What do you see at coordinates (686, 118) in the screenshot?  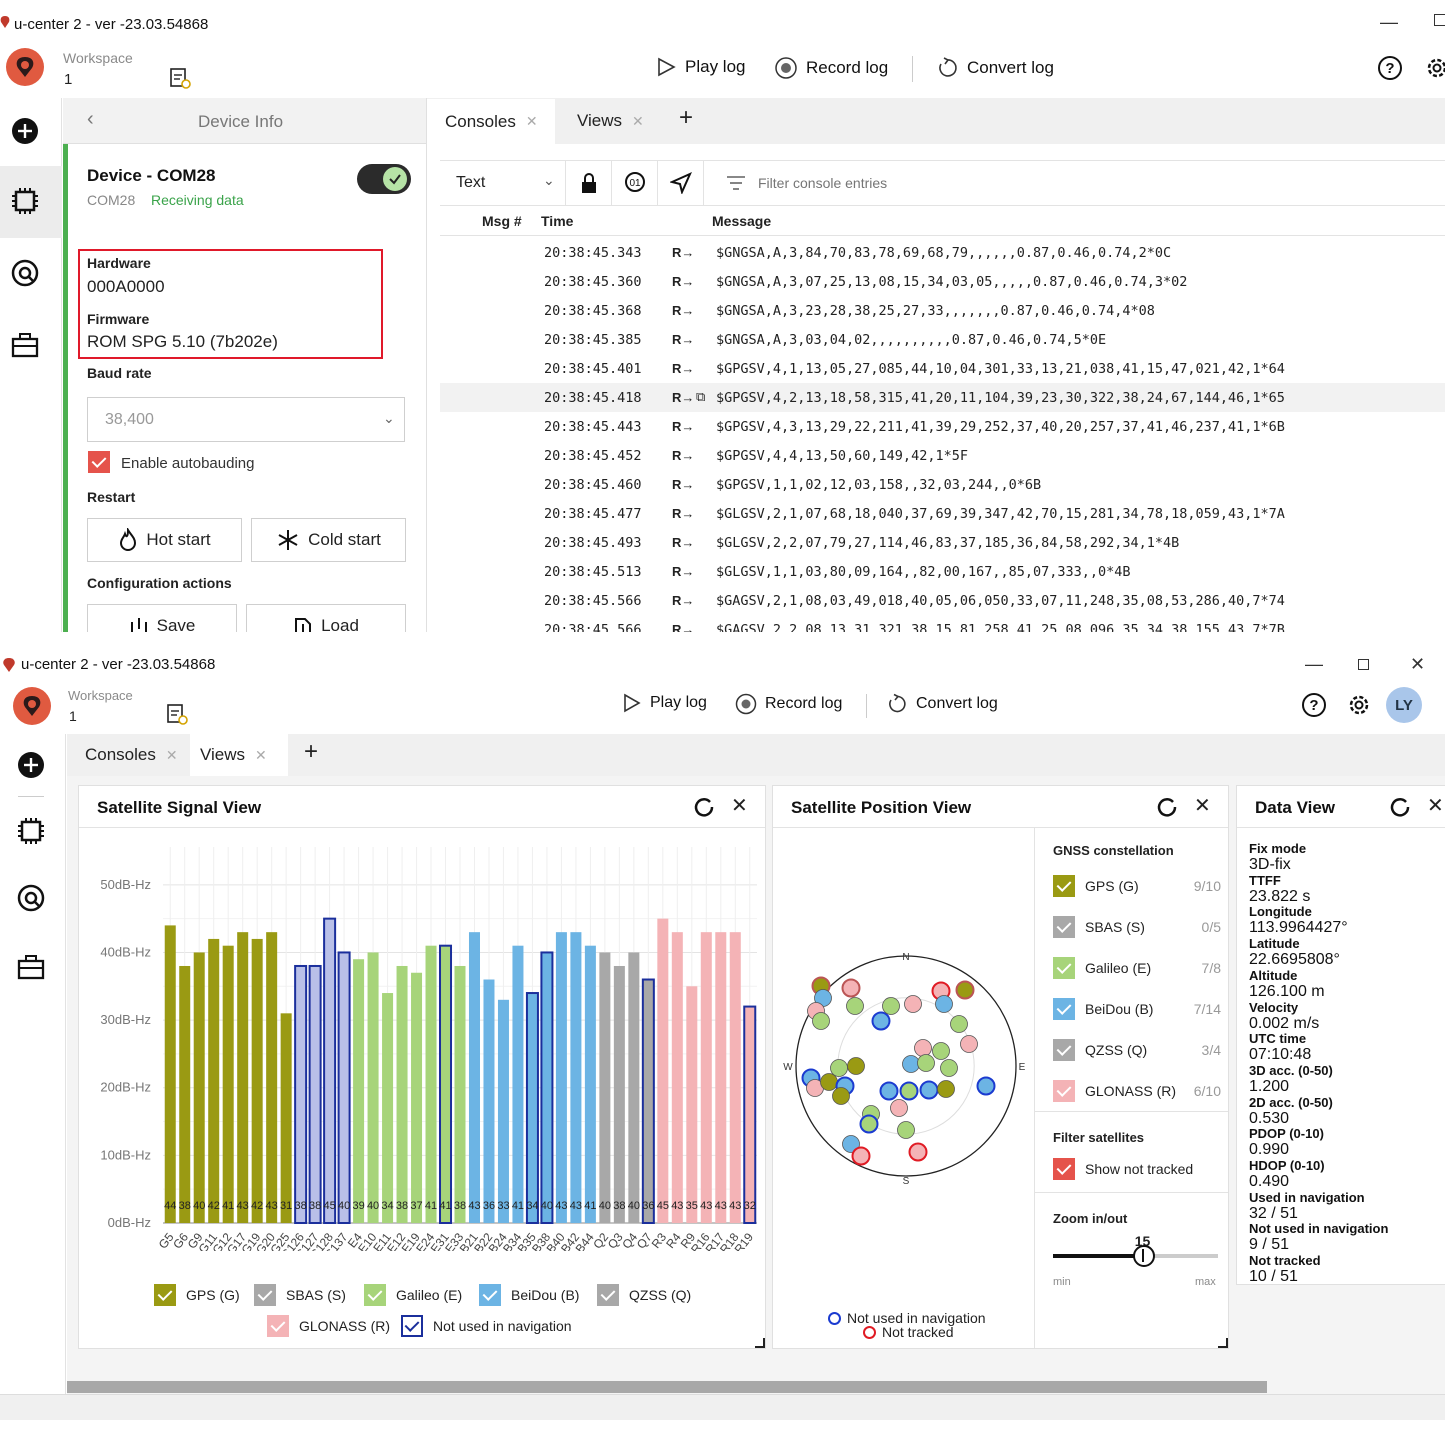 I see `add-tab-icon: +` at bounding box center [686, 118].